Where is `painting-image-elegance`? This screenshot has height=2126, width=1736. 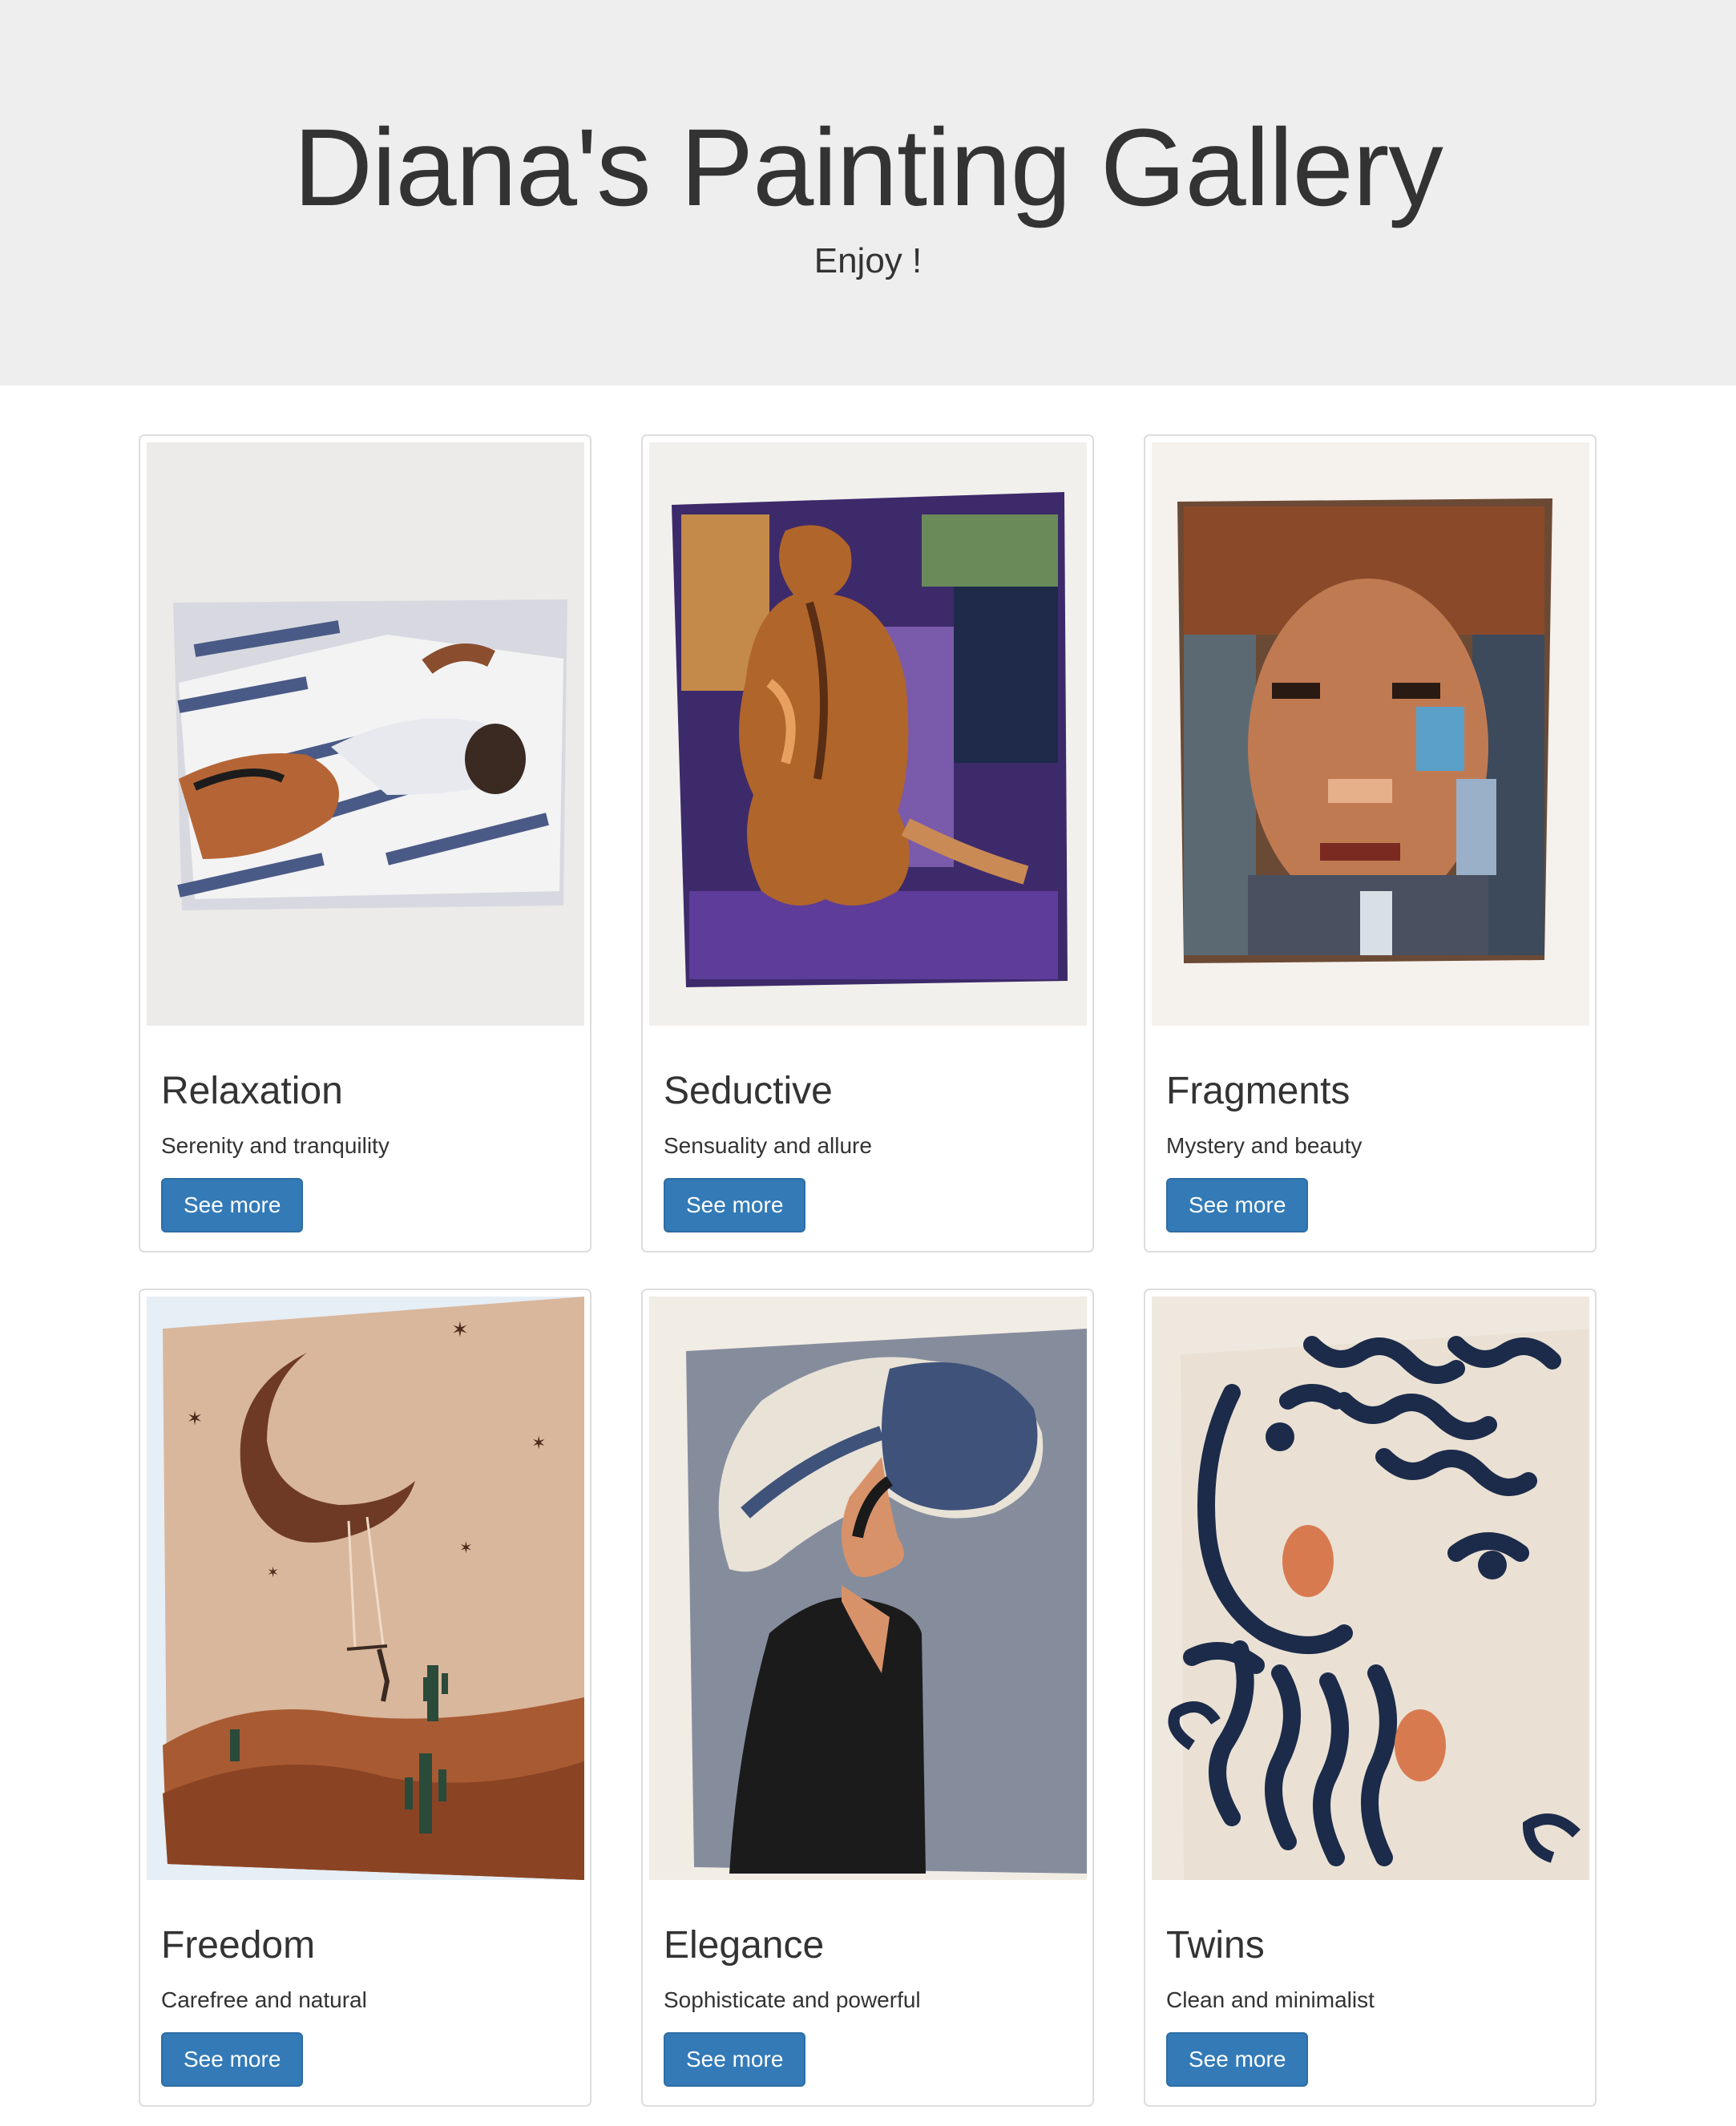 painting-image-elegance is located at coordinates (868, 1589).